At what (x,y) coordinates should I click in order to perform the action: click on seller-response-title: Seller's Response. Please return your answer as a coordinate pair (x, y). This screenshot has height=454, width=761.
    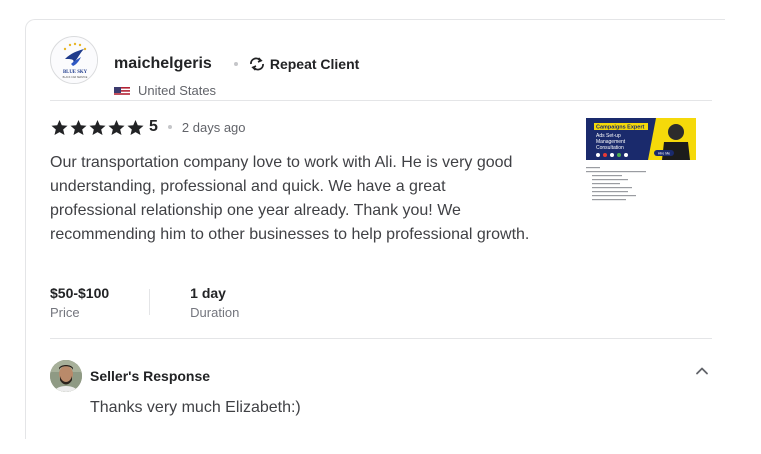
    Looking at the image, I should click on (150, 376).